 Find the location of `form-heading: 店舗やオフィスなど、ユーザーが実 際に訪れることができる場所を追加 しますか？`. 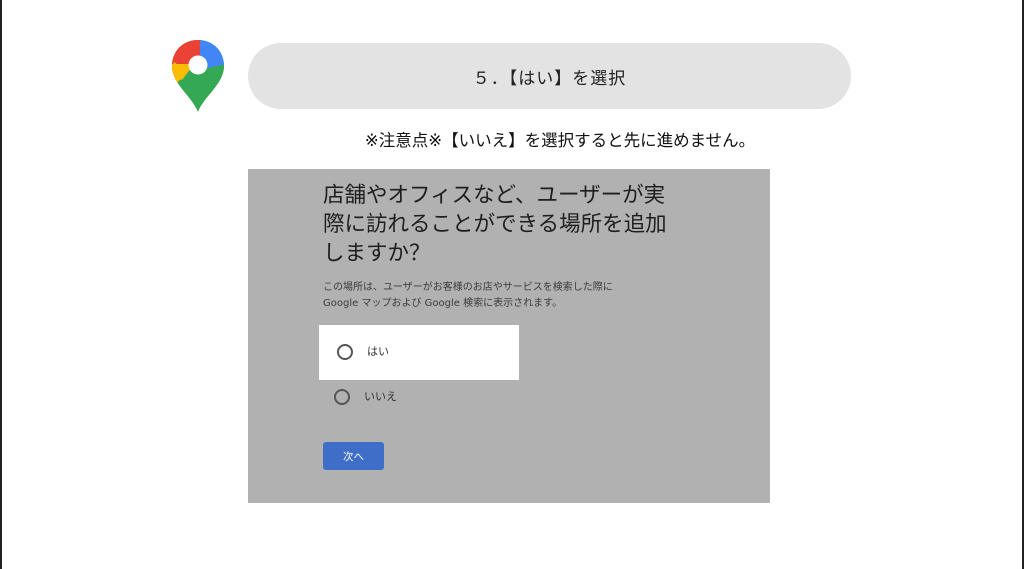

form-heading: 店舗やオフィスなど、ユーザーが実 際に訪れることができる場所を追加 しますか？ is located at coordinates (523, 224).